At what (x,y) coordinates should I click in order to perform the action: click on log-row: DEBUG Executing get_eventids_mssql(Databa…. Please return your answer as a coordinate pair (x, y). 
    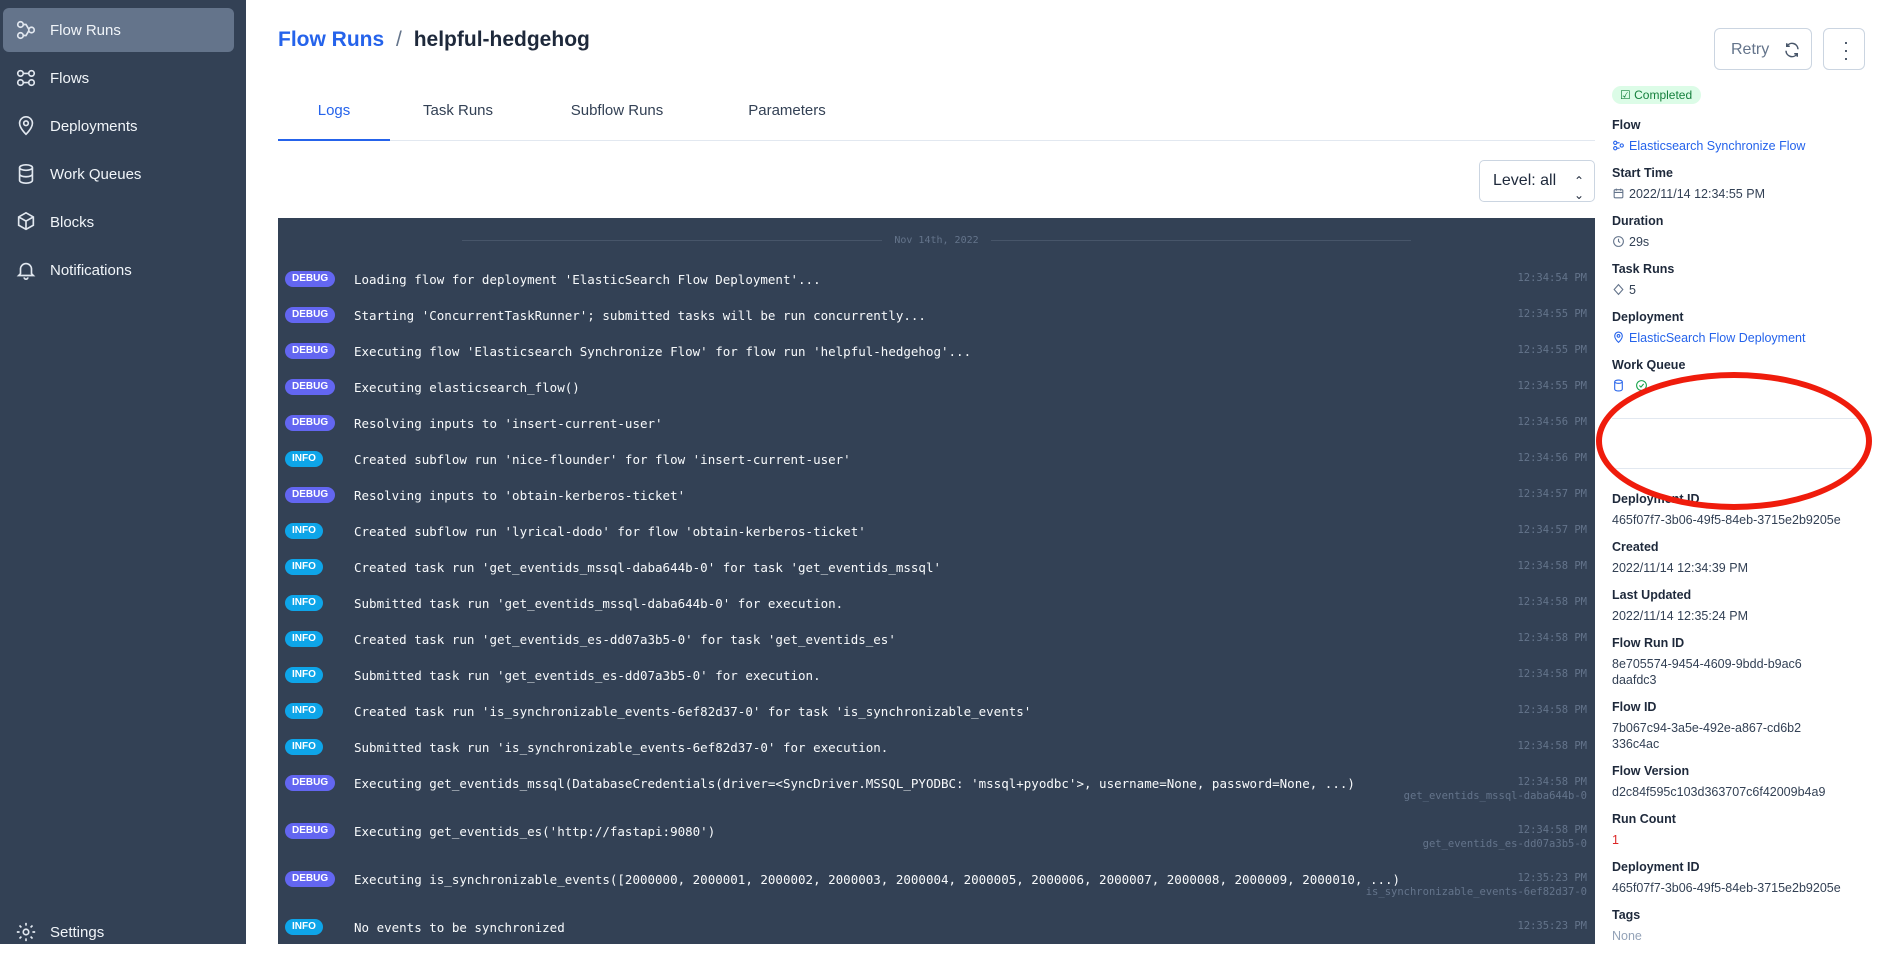
    Looking at the image, I should click on (936, 791).